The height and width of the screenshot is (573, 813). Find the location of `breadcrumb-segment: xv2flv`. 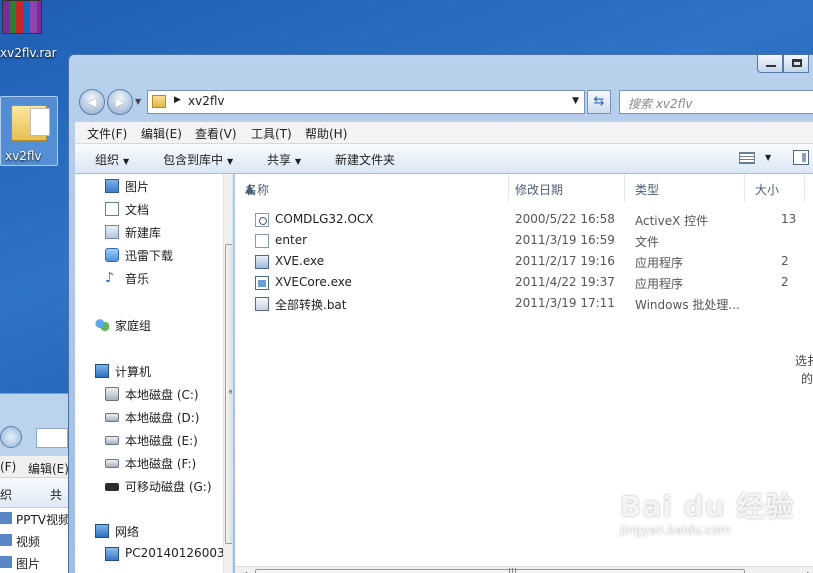

breadcrumb-segment: xv2flv is located at coordinates (206, 101).